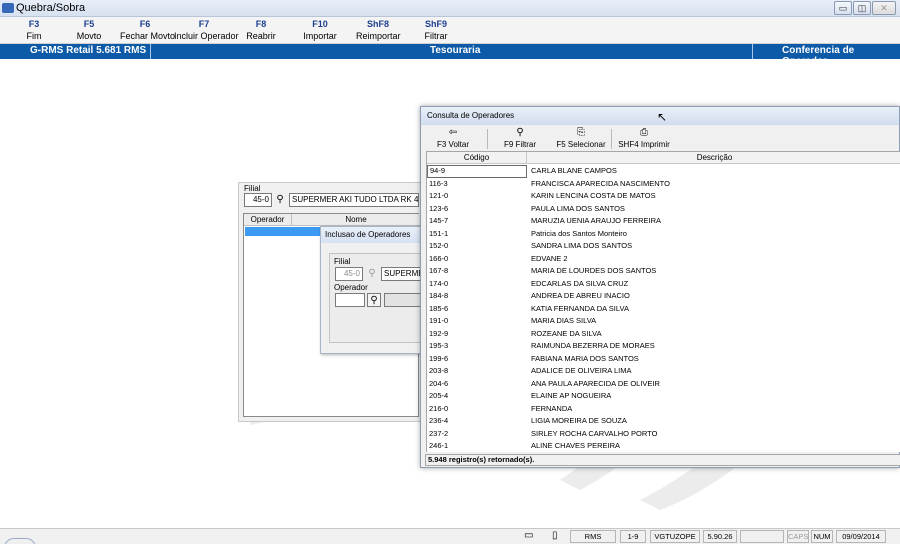  What do you see at coordinates (436, 30) in the screenshot?
I see `fkey-filtrar: ShF9 Filtrar` at bounding box center [436, 30].